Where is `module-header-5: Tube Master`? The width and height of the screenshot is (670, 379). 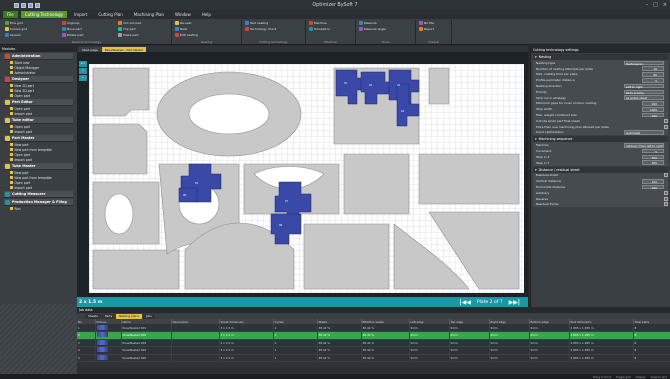 module-header-5: Tube Master is located at coordinates (38, 166).